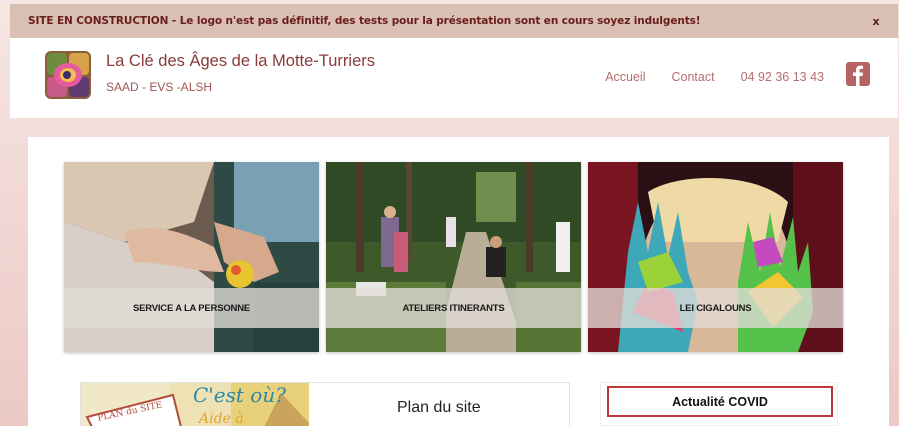  What do you see at coordinates (453, 308) in the screenshot?
I see `card-label: ATELIERS ITINERANTS` at bounding box center [453, 308].